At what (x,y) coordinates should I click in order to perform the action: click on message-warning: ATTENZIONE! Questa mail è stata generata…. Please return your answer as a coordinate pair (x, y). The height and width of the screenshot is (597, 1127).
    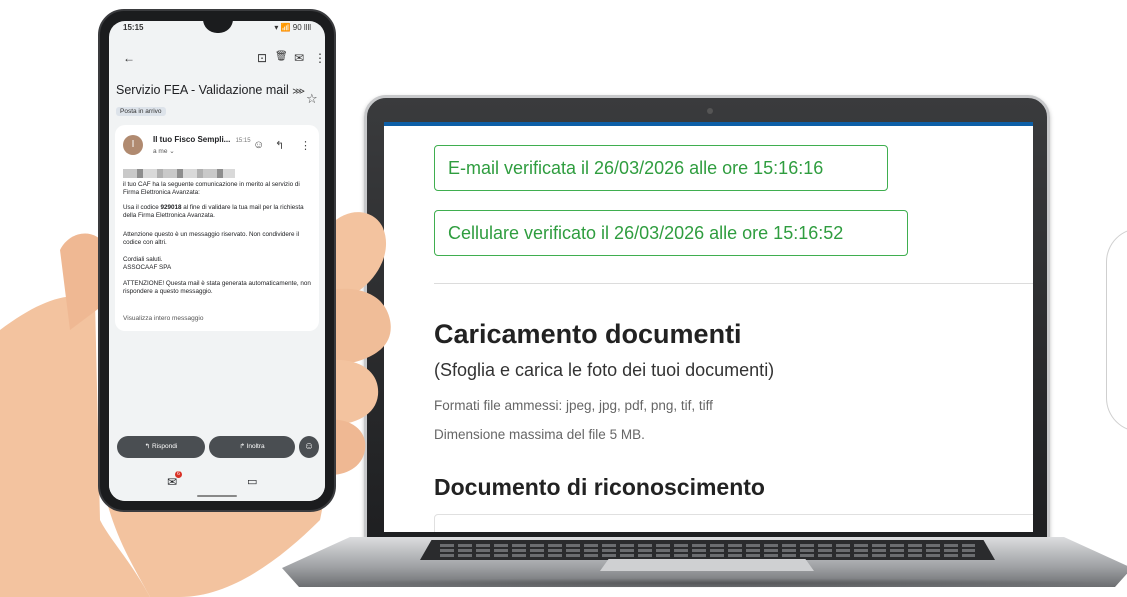
    Looking at the image, I should click on (217, 287).